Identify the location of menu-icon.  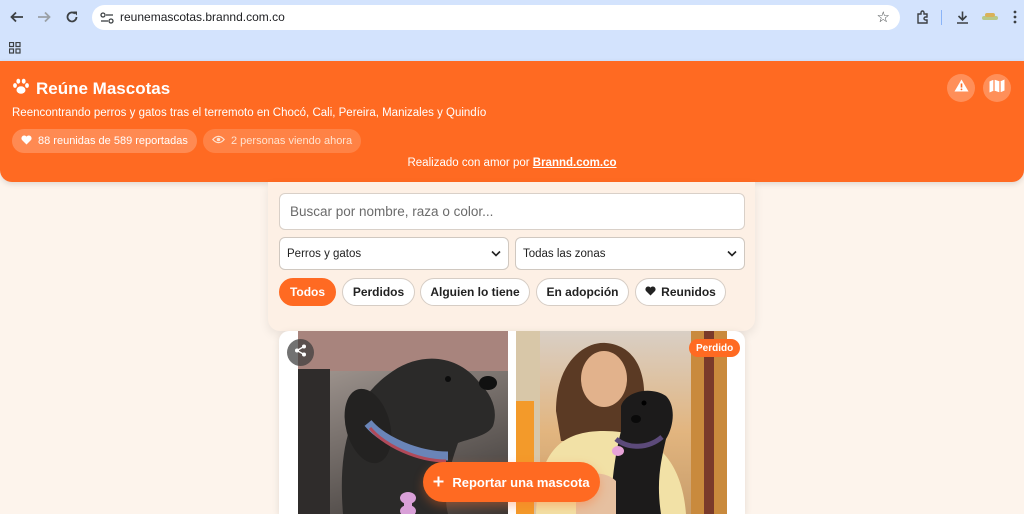
(1014, 17).